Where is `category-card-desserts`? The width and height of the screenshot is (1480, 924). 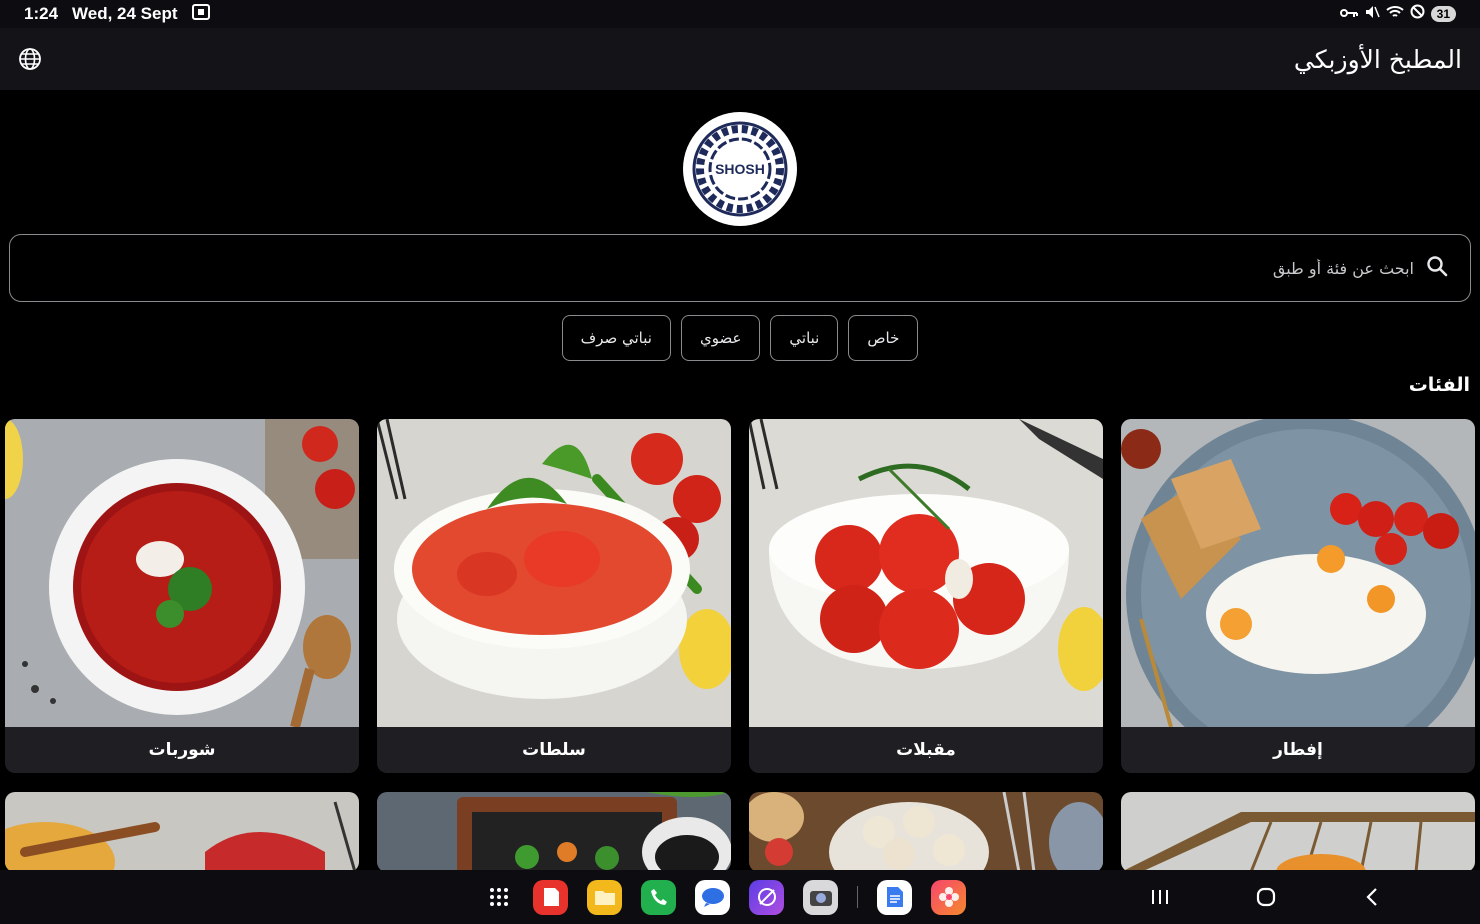 category-card-desserts is located at coordinates (182, 832).